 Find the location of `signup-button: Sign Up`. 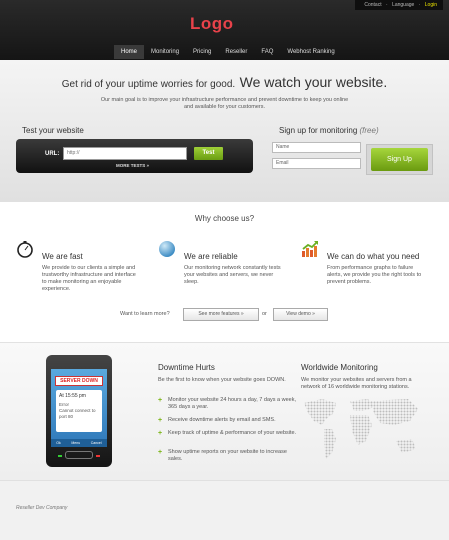

signup-button: Sign Up is located at coordinates (399, 159).